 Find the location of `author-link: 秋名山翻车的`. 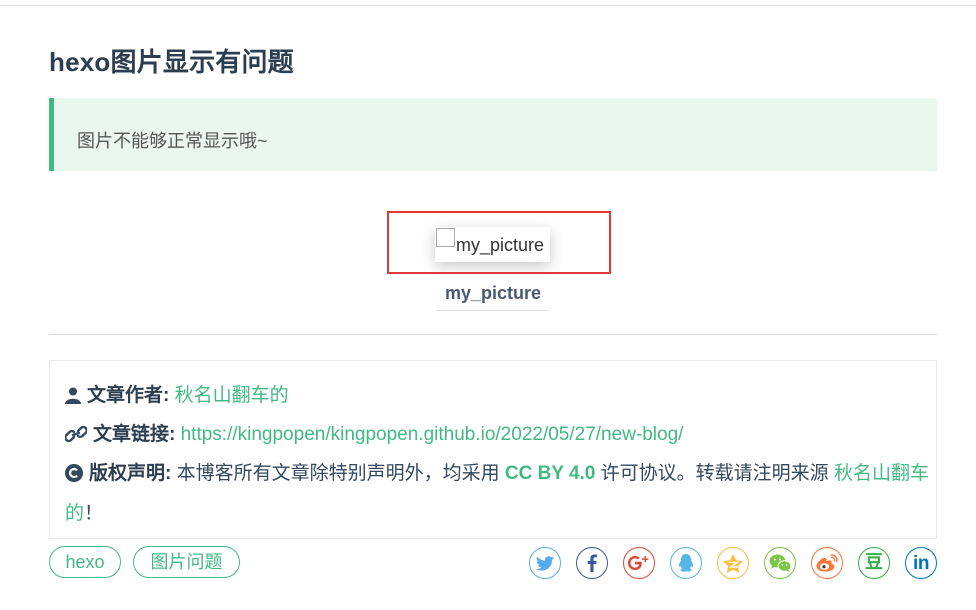

author-link: 秋名山翻车的 is located at coordinates (232, 395).